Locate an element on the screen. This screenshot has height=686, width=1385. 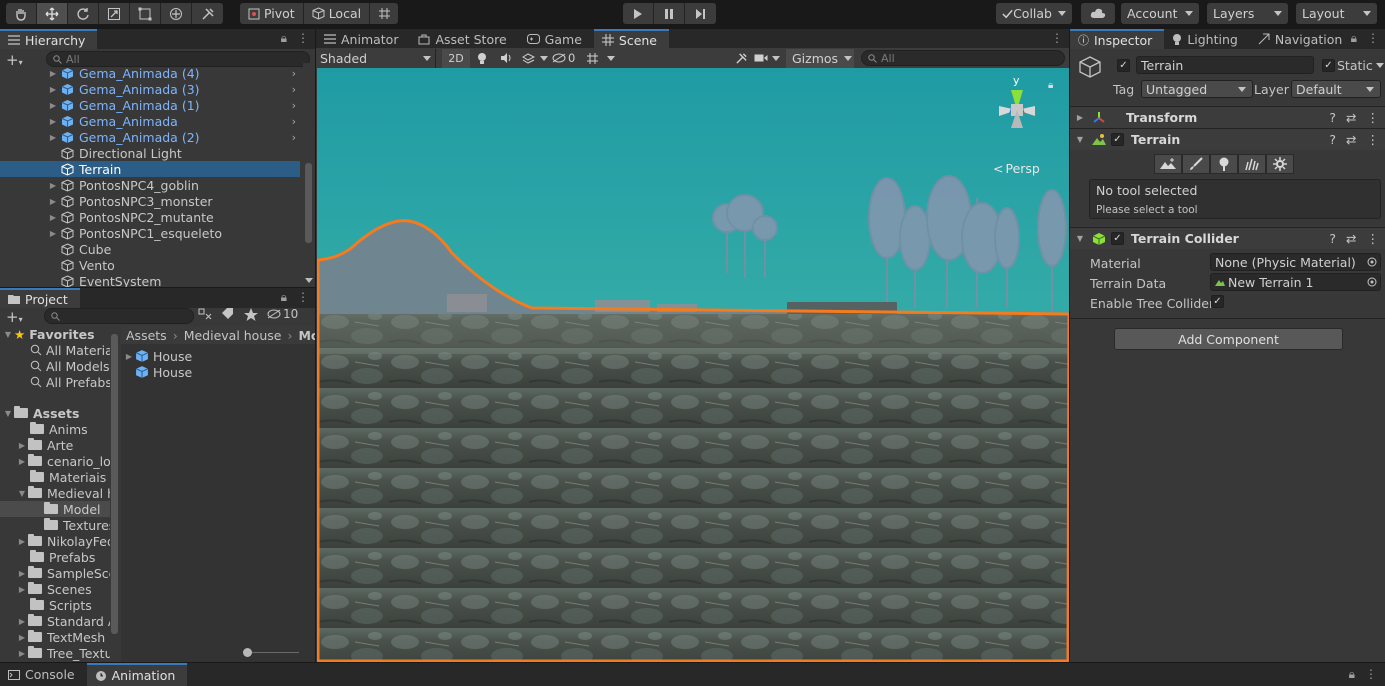
breadcrumb-item: Mod is located at coordinates (306, 335).